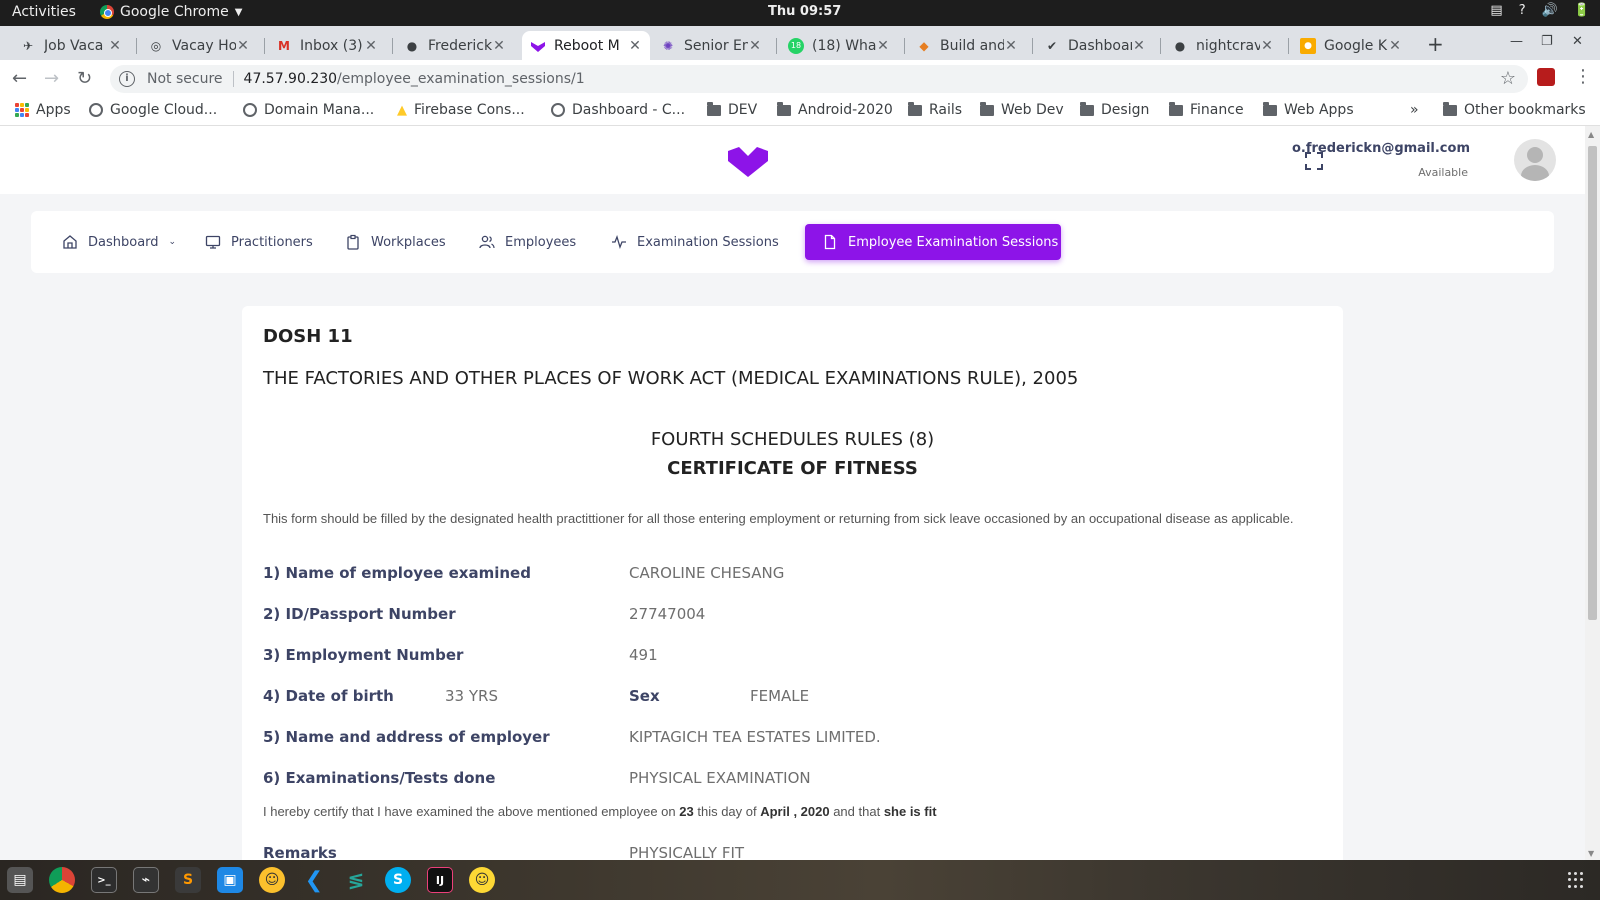 This screenshot has height=900, width=1600. Describe the element at coordinates (527, 242) in the screenshot. I see `nav-employees: Employees` at that location.